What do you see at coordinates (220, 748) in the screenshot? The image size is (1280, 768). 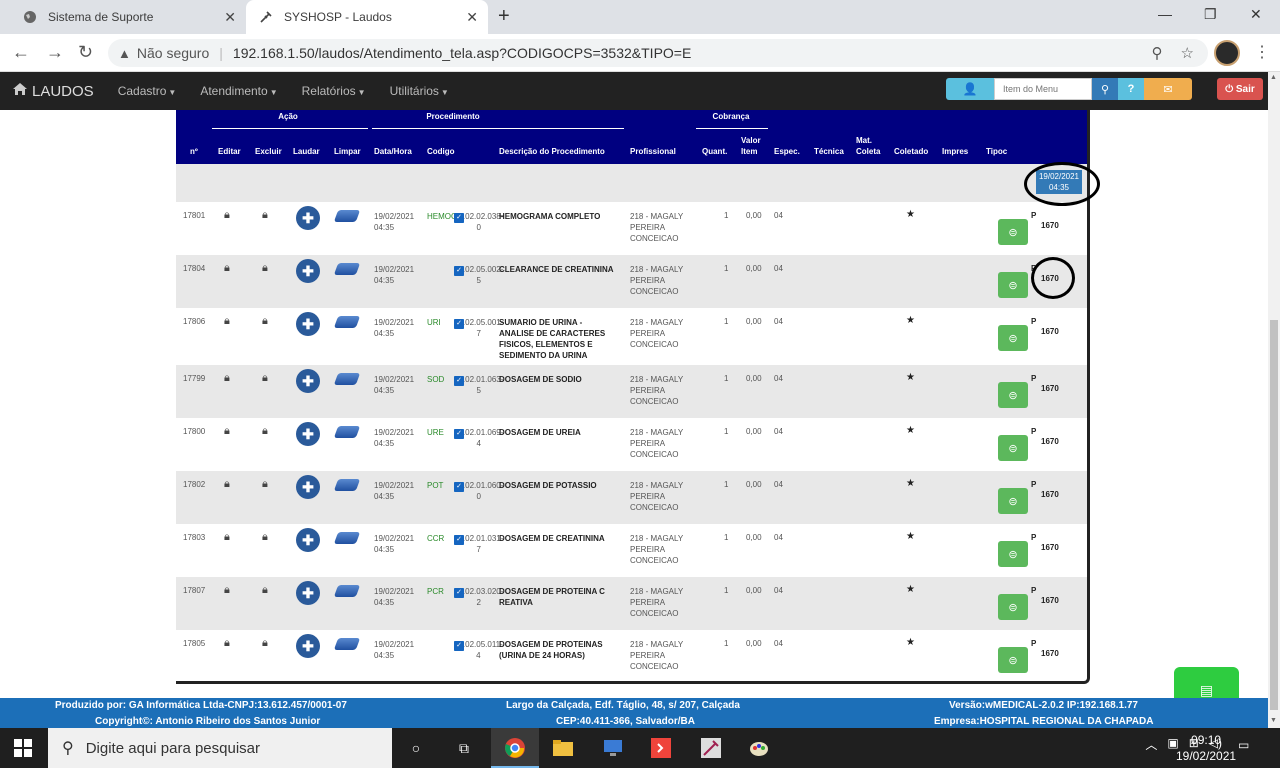 I see `taskbar-search: ⚲ Digite aqui para pesquisar` at bounding box center [220, 748].